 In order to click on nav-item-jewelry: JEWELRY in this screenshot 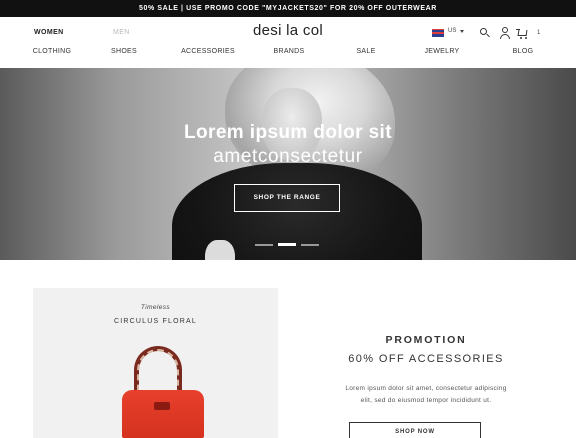, I will do `click(441, 51)`.